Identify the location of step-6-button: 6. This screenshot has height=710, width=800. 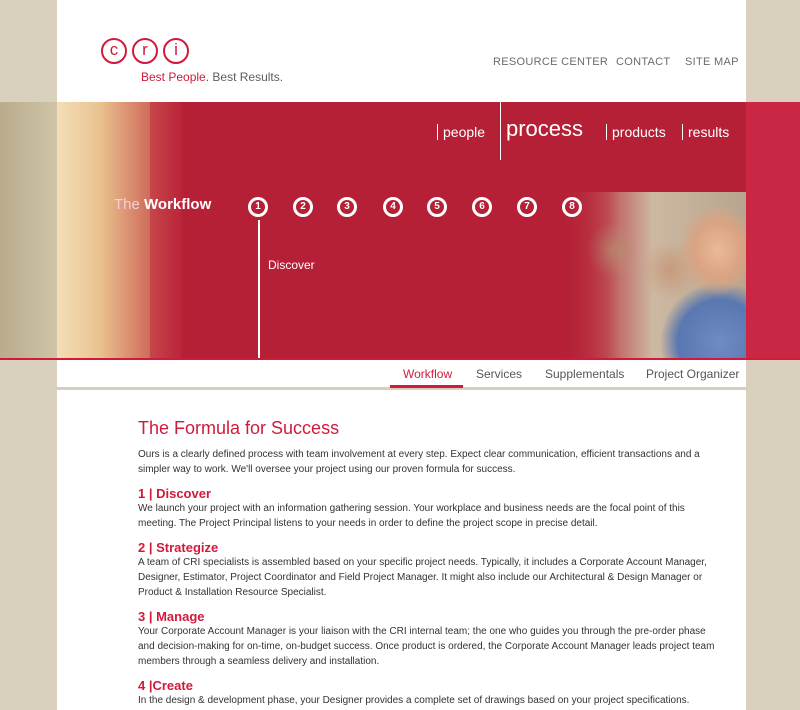
(482, 207).